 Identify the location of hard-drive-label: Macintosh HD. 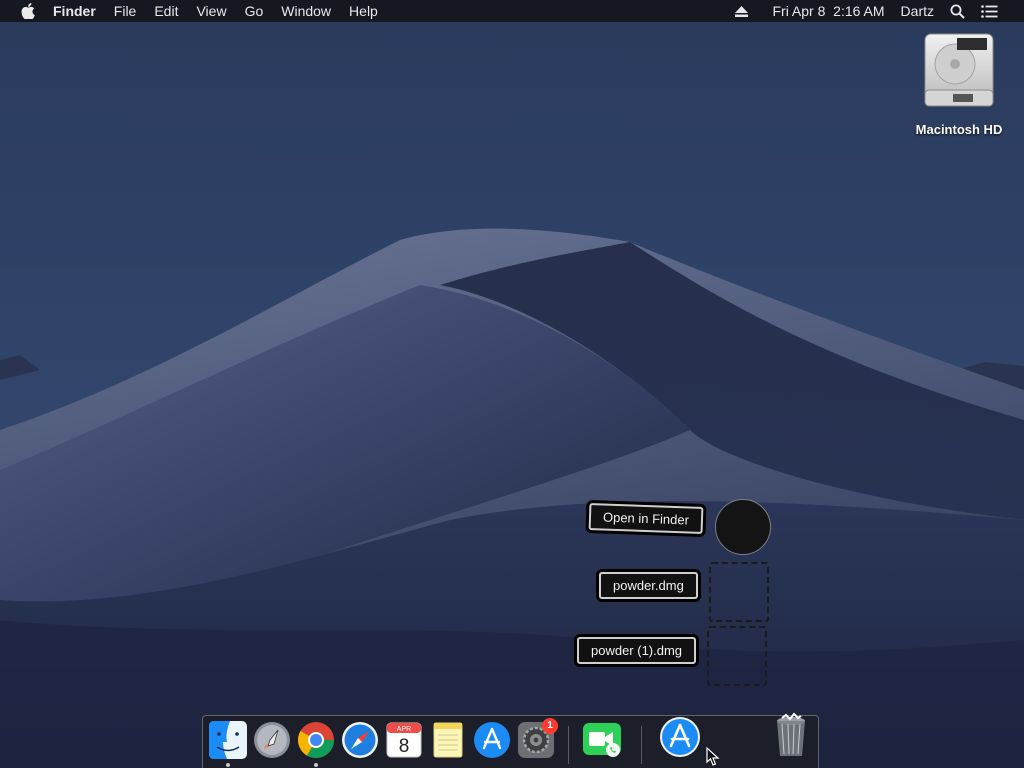
(959, 129).